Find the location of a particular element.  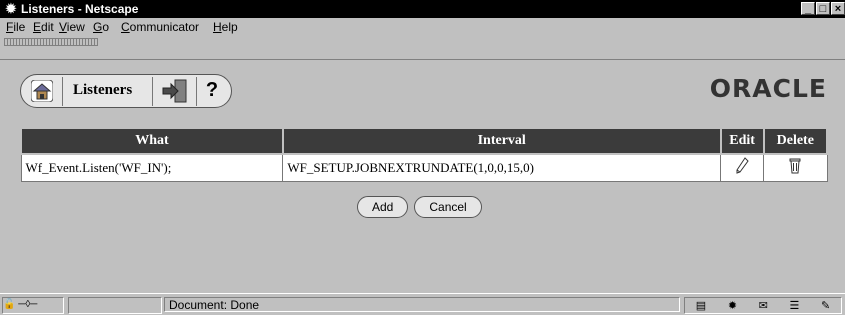

minimize-button: _ is located at coordinates (808, 8).